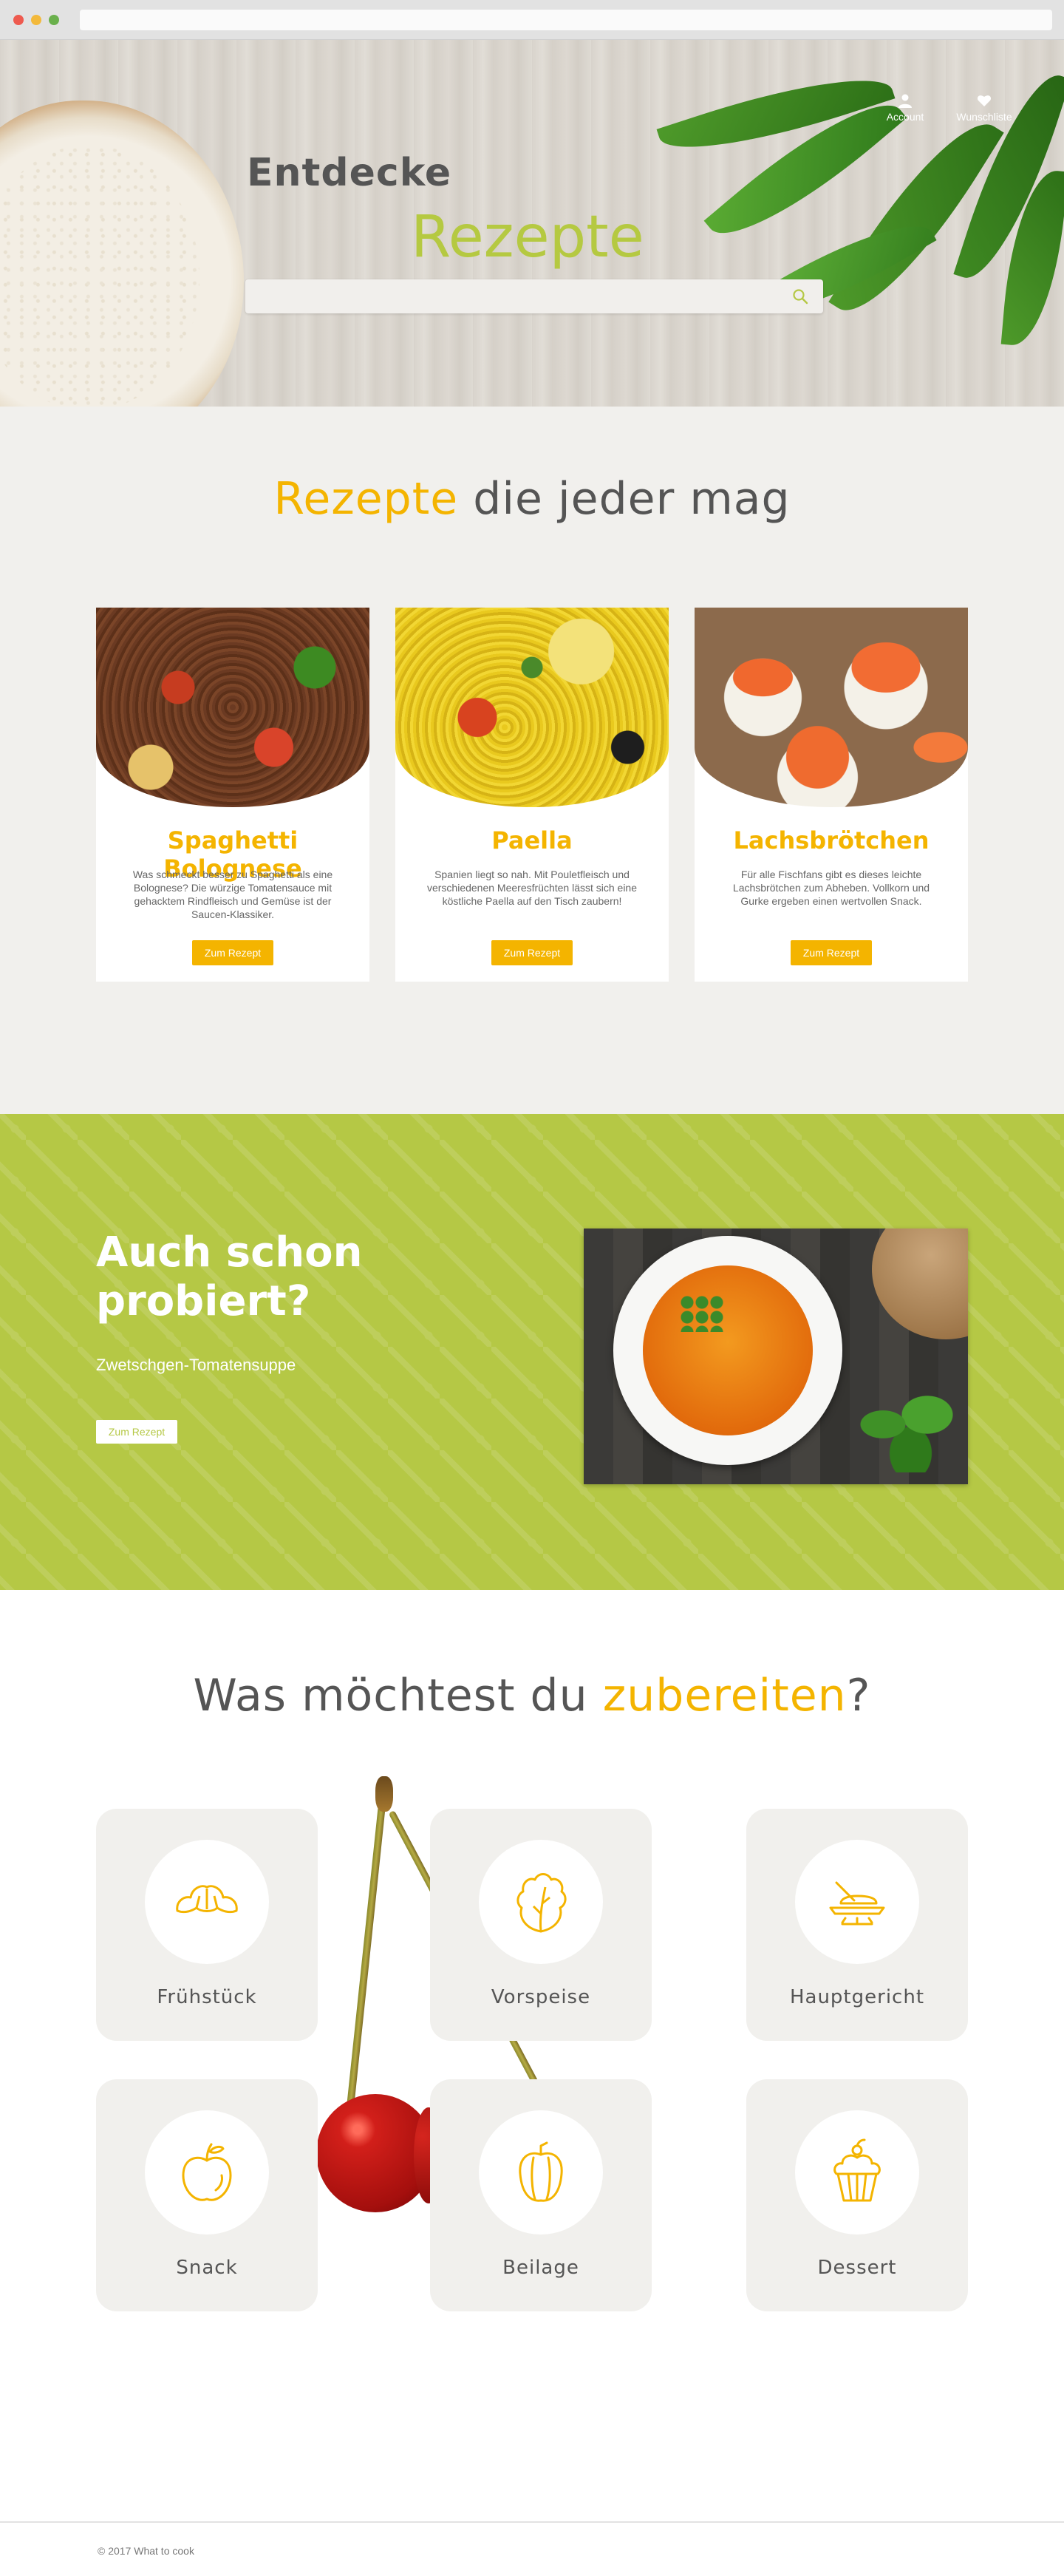 Image resolution: width=1064 pixels, height=2576 pixels. I want to click on category-label: Frühstück, so click(207, 1997).